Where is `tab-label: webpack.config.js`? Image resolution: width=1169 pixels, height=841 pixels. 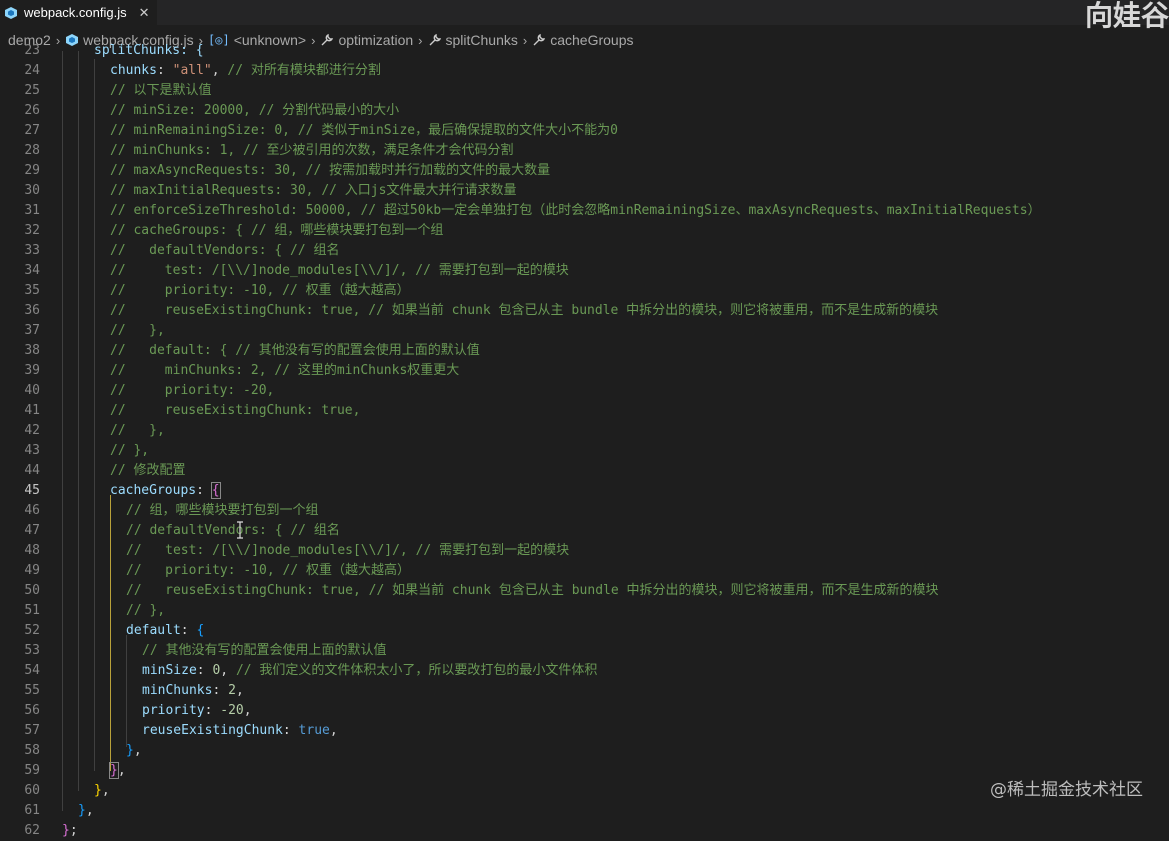
tab-label: webpack.config.js is located at coordinates (75, 12).